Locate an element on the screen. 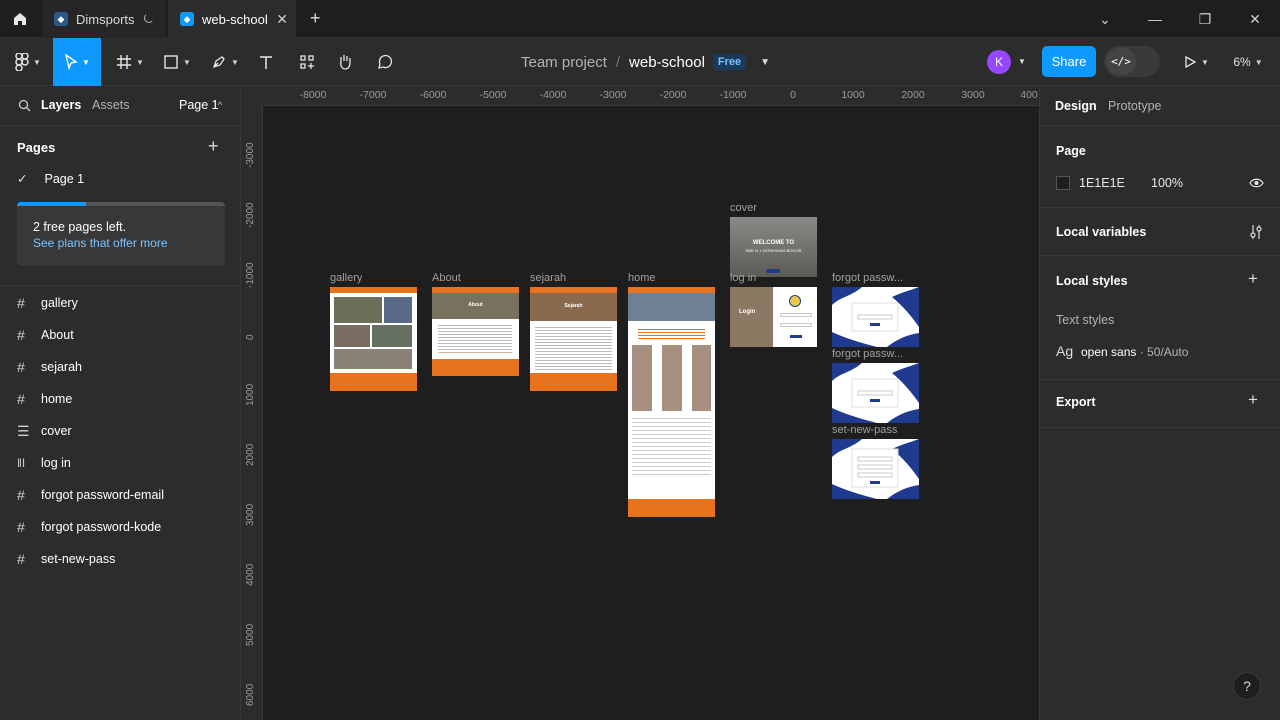  main-menu-button: ▼ is located at coordinates (28, 62).